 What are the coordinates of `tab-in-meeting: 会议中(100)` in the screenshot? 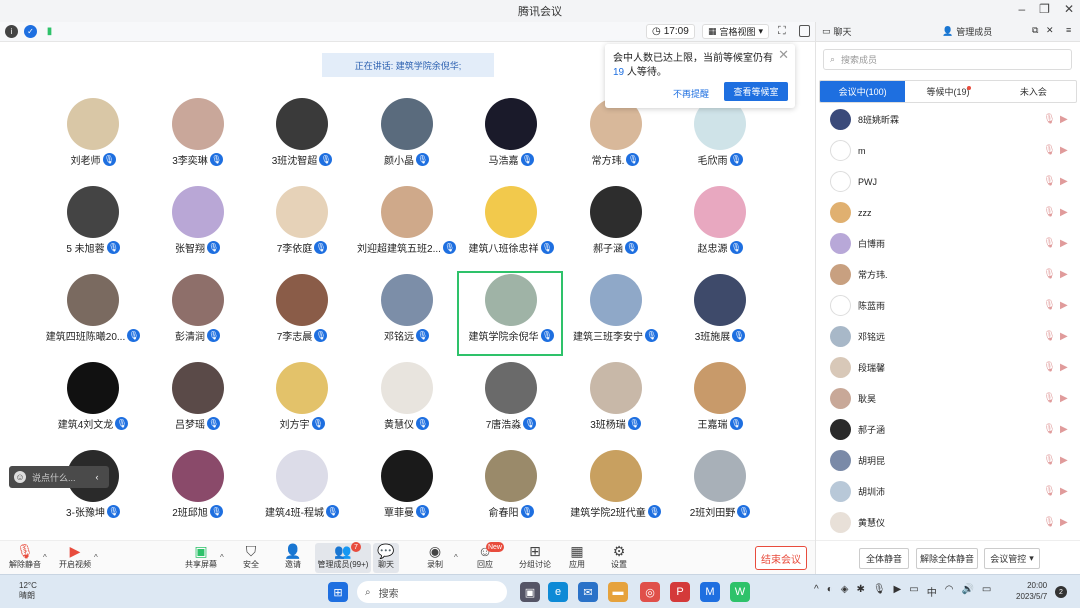 It's located at (863, 91).